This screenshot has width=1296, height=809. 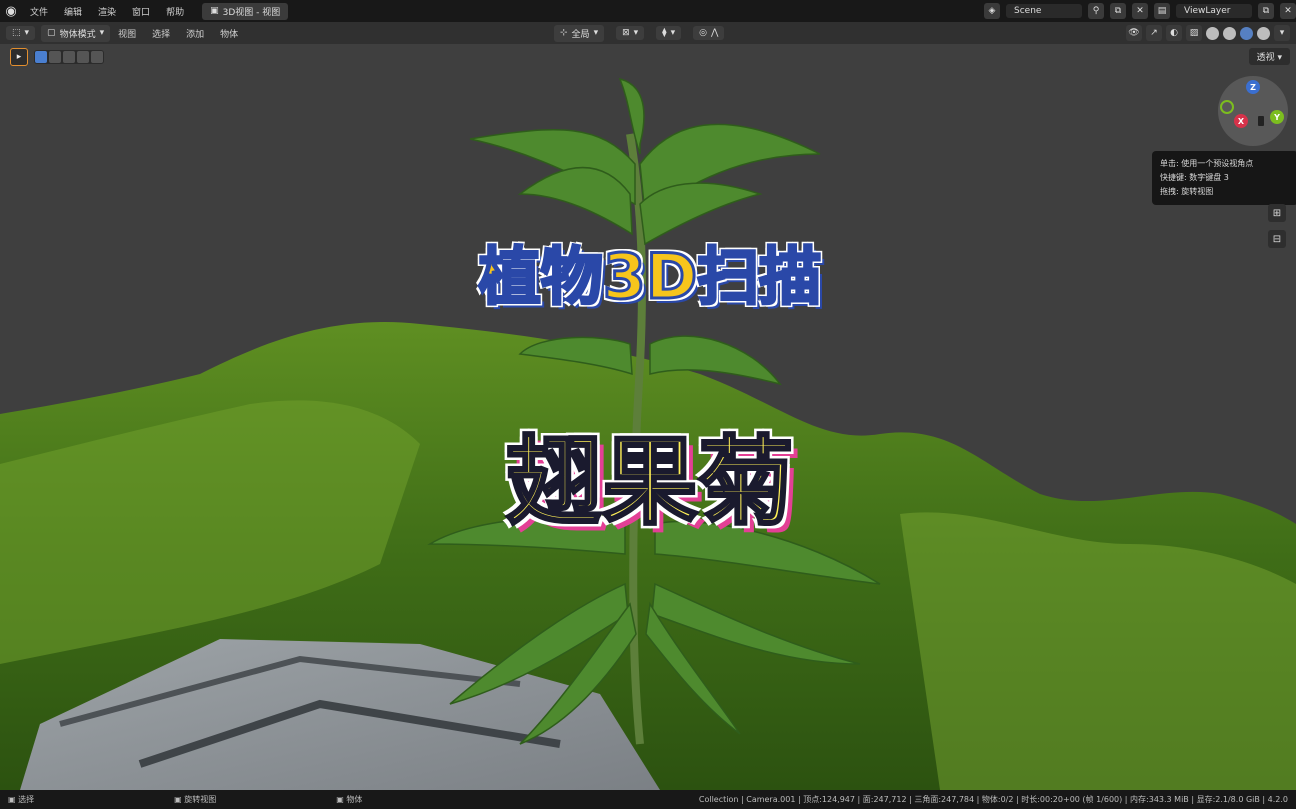 I want to click on select-tool-icon: ▸, so click(x=19, y=57).